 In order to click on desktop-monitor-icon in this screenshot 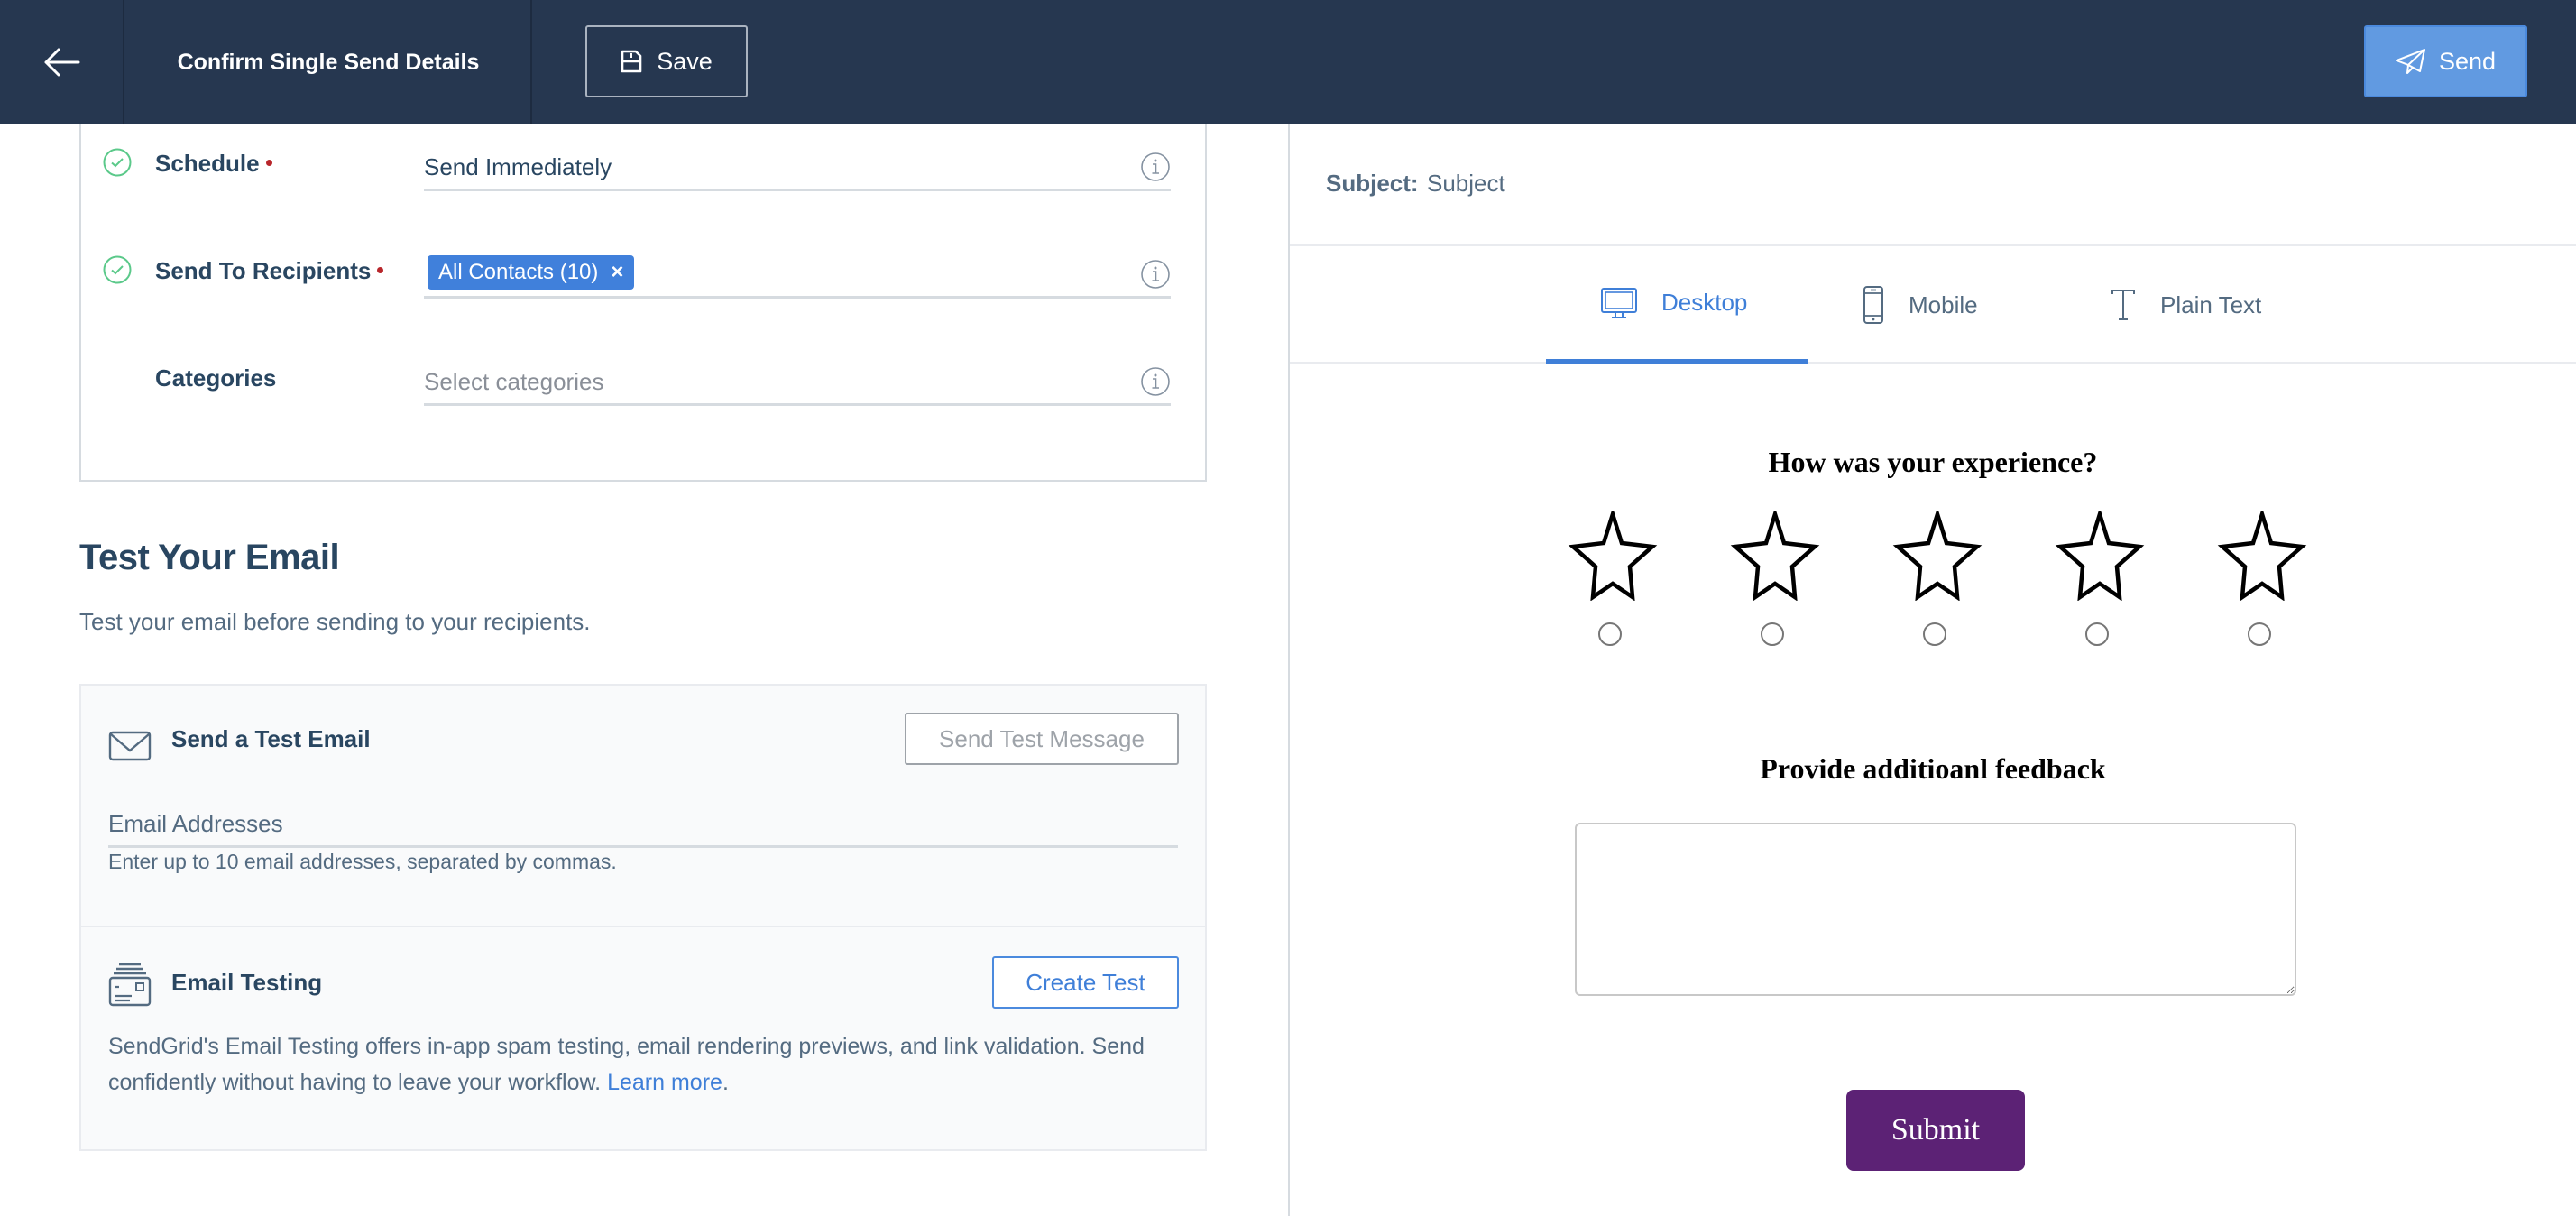, I will do `click(1619, 302)`.